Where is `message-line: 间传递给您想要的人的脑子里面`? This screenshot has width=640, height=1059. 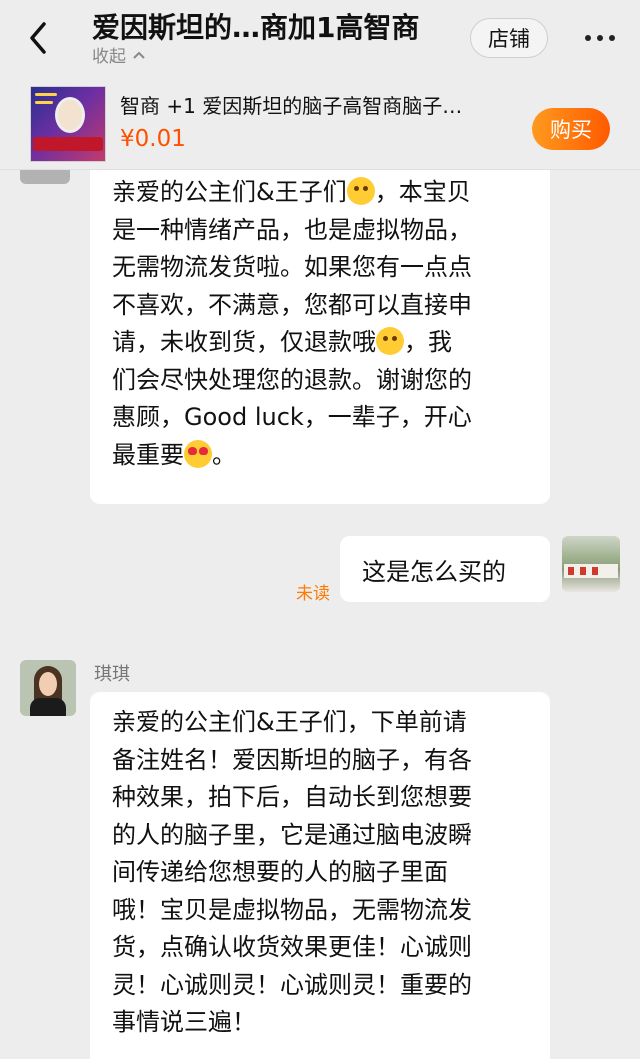 message-line: 间传递给您想要的人的脑子里面 is located at coordinates (280, 872).